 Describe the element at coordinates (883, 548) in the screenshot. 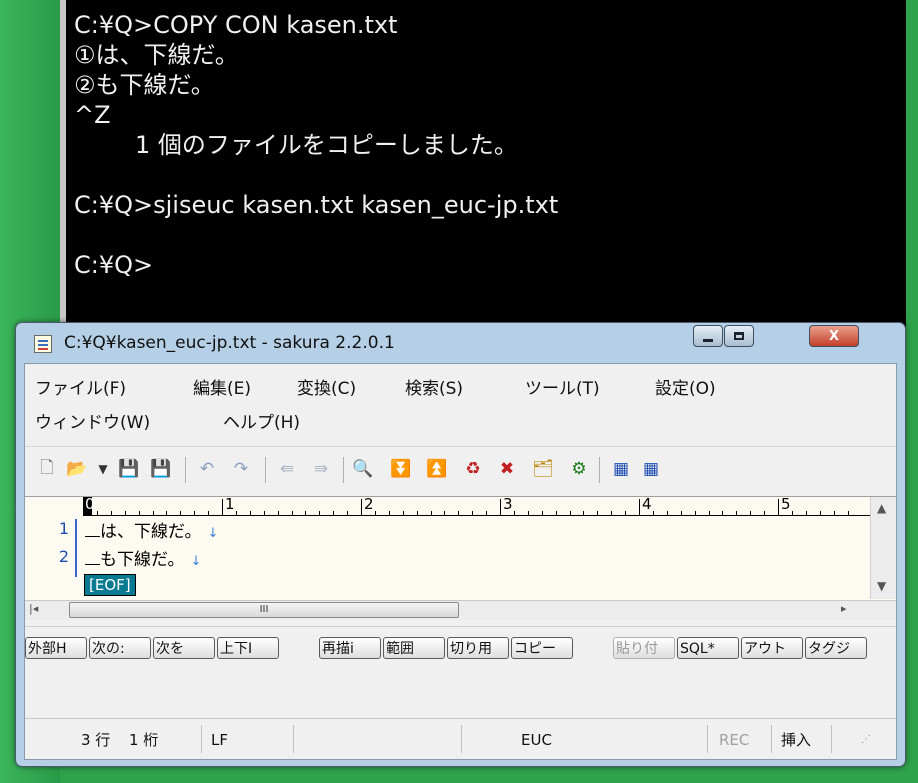

I see `vertical-scrollbar: ▲ ▼` at that location.